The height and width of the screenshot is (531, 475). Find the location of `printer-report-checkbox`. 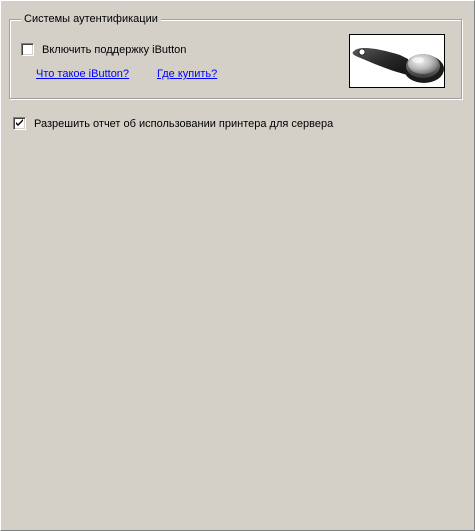

printer-report-checkbox is located at coordinates (19, 123).